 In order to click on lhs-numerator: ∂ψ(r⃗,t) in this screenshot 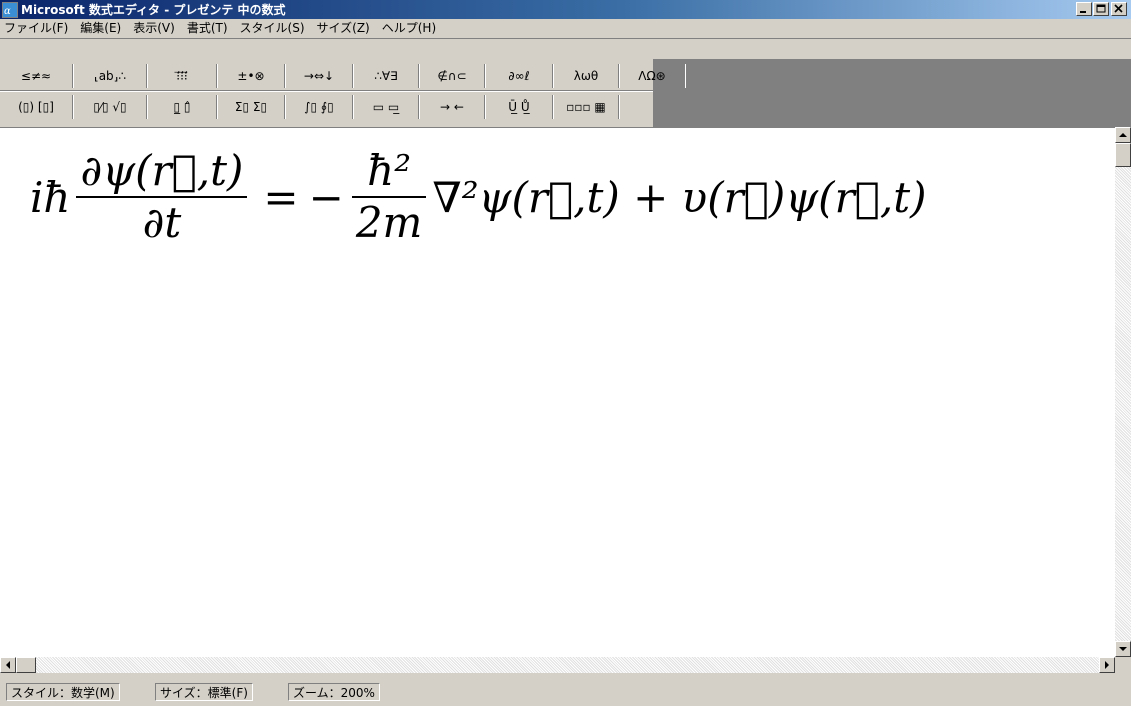, I will do `click(162, 170)`.